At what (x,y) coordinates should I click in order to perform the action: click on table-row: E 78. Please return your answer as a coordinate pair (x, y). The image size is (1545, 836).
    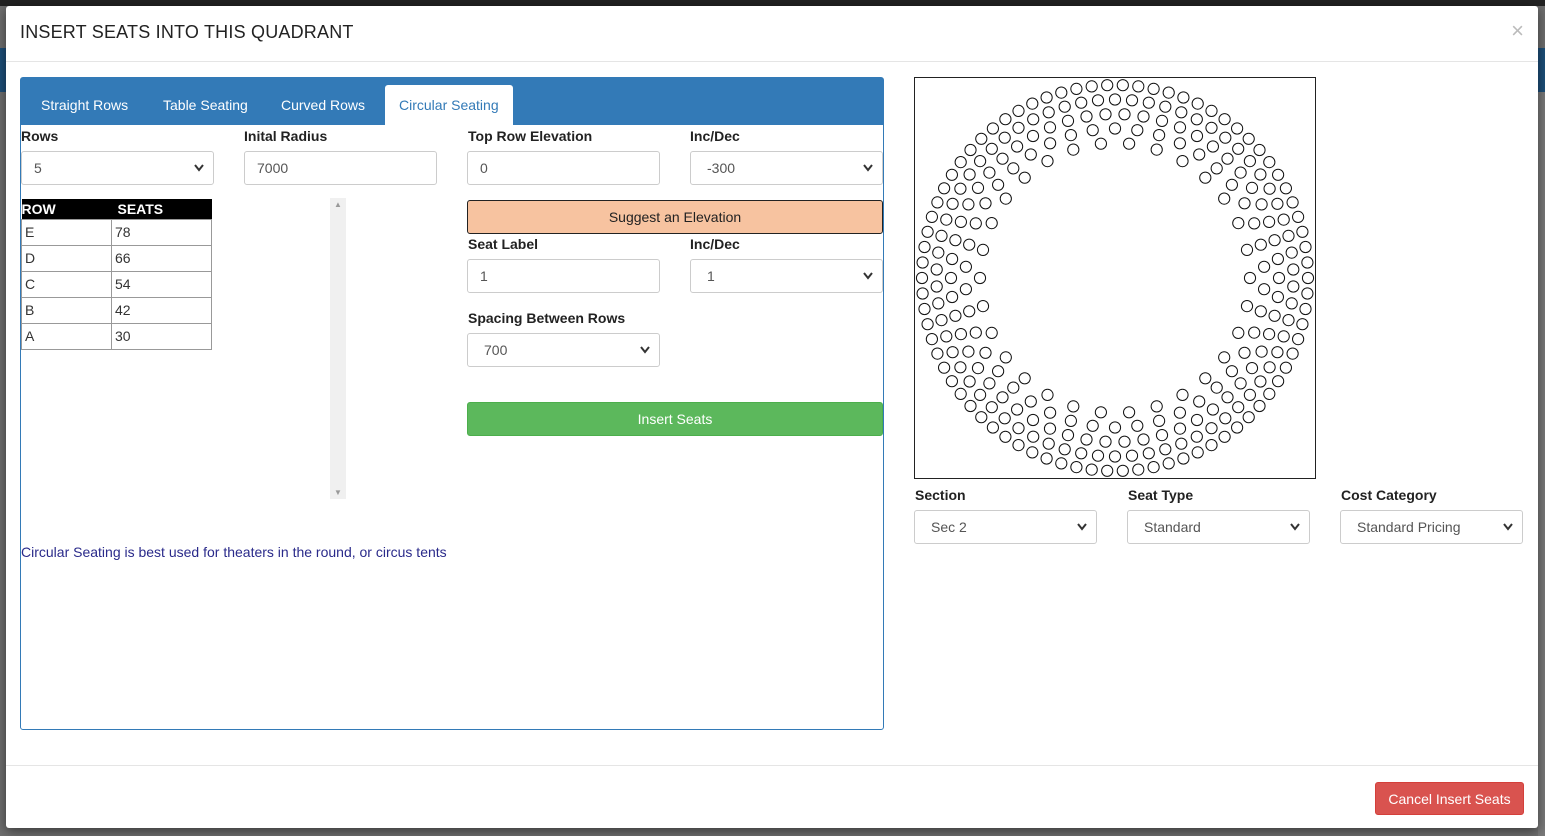
    Looking at the image, I should click on (116, 232).